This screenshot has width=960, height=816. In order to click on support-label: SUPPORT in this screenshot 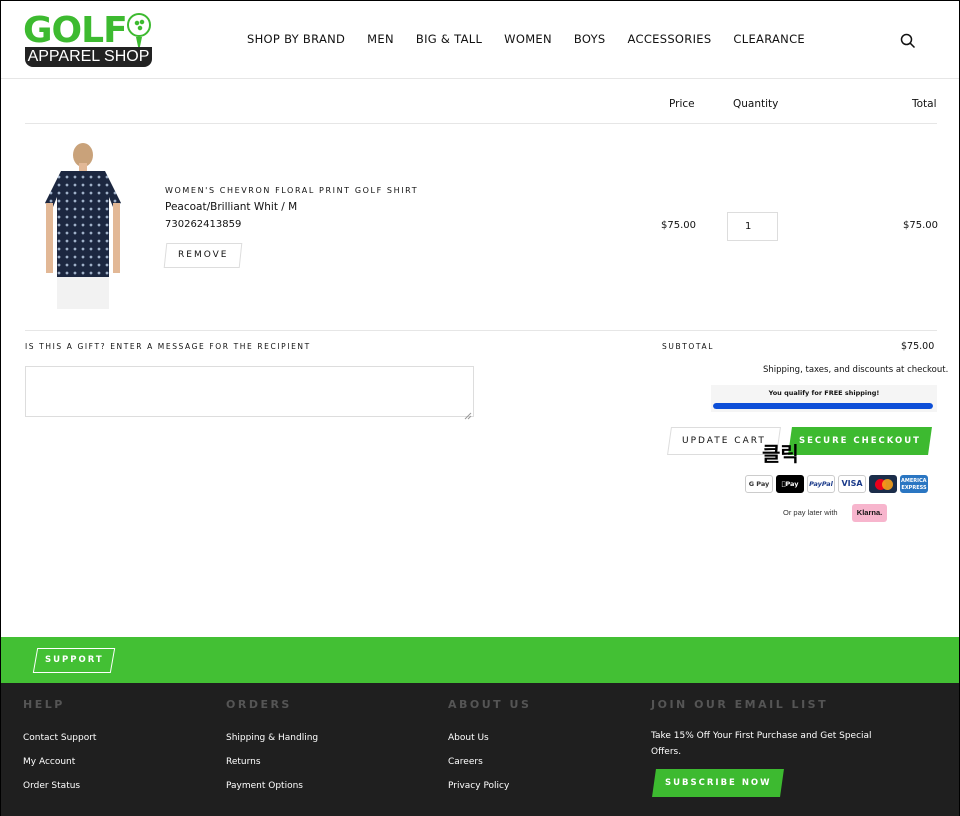, I will do `click(74, 660)`.